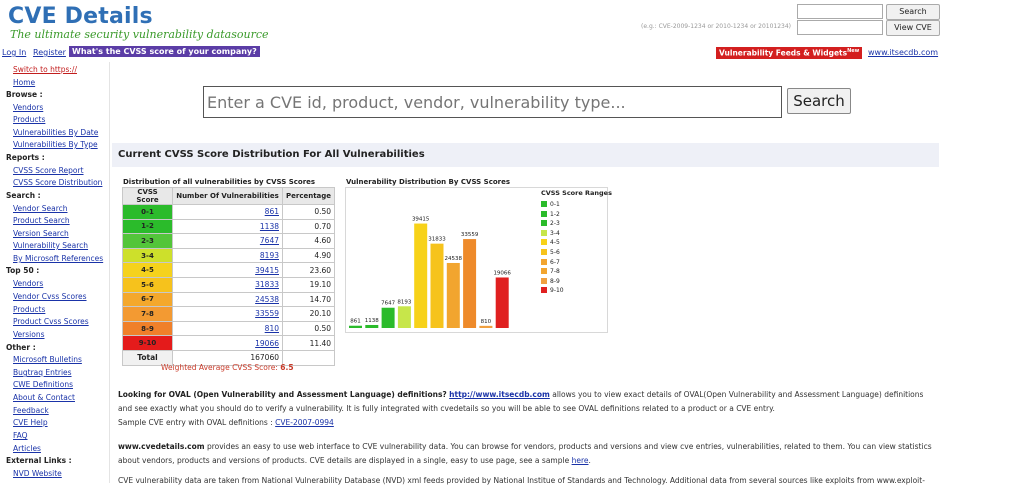 This screenshot has height=488, width=1024. What do you see at coordinates (147, 196) in the screenshot?
I see `col-header-score: CVSS Score` at bounding box center [147, 196].